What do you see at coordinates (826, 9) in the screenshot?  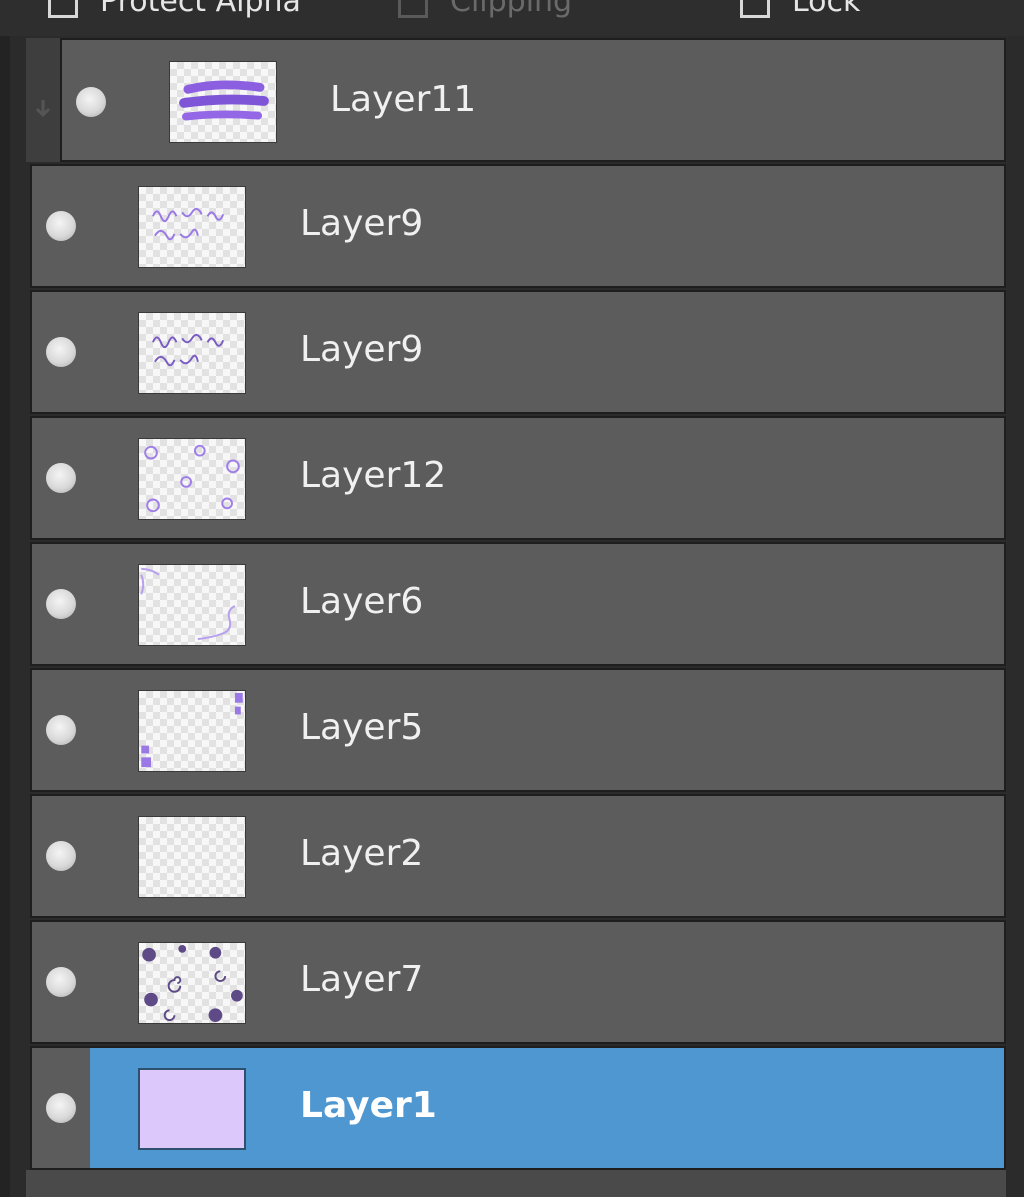 I see `lock-label: Lock` at bounding box center [826, 9].